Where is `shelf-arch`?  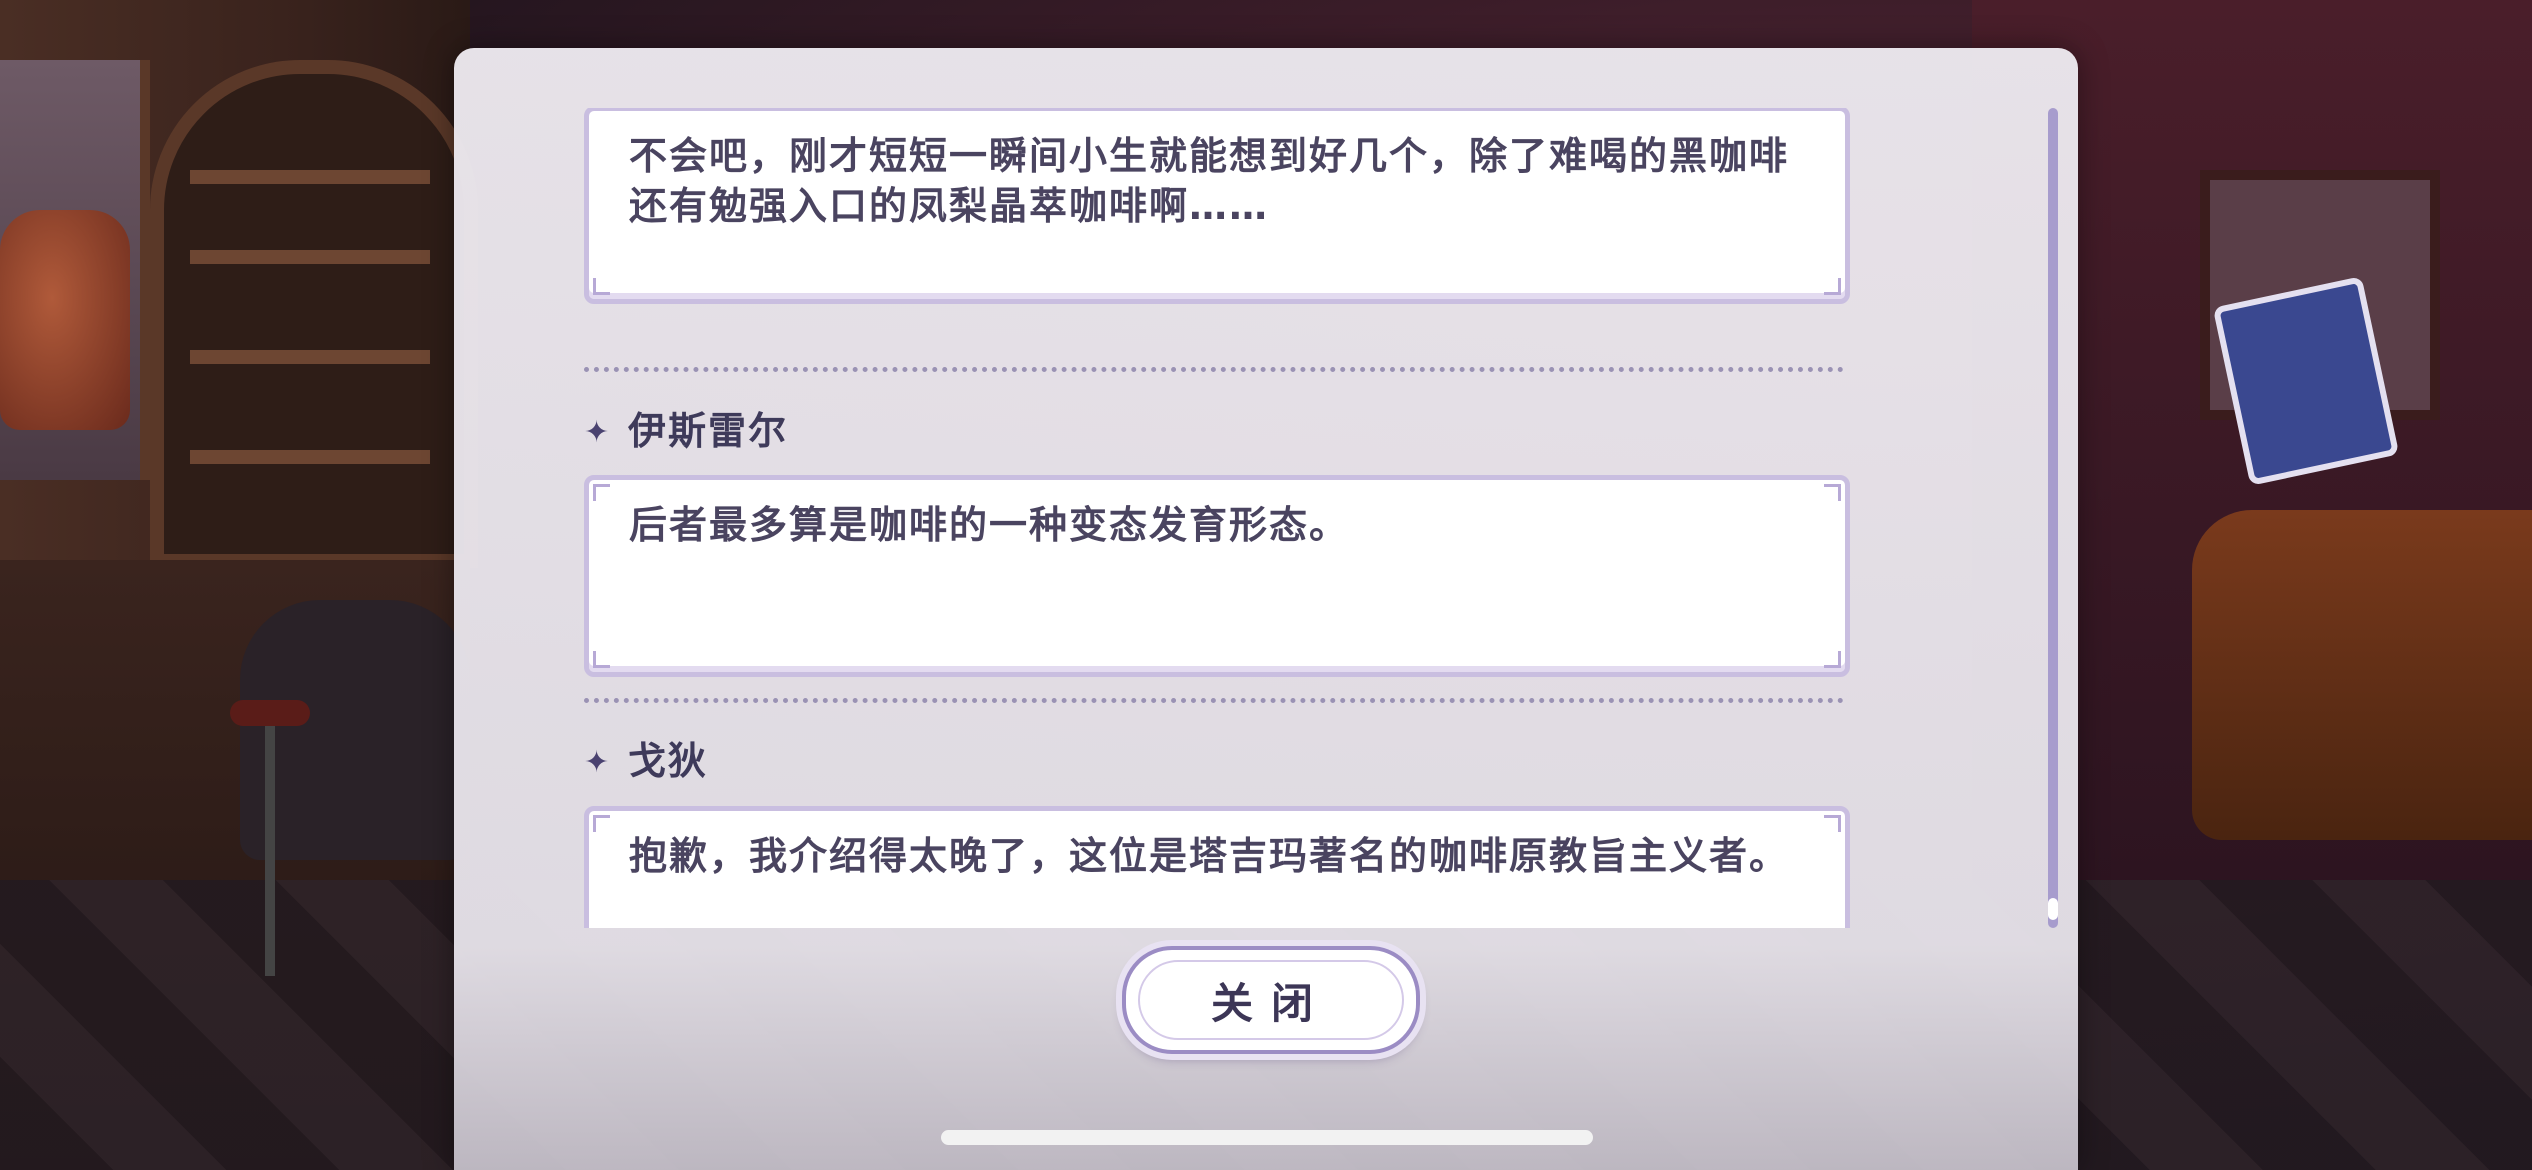 shelf-arch is located at coordinates (314, 314).